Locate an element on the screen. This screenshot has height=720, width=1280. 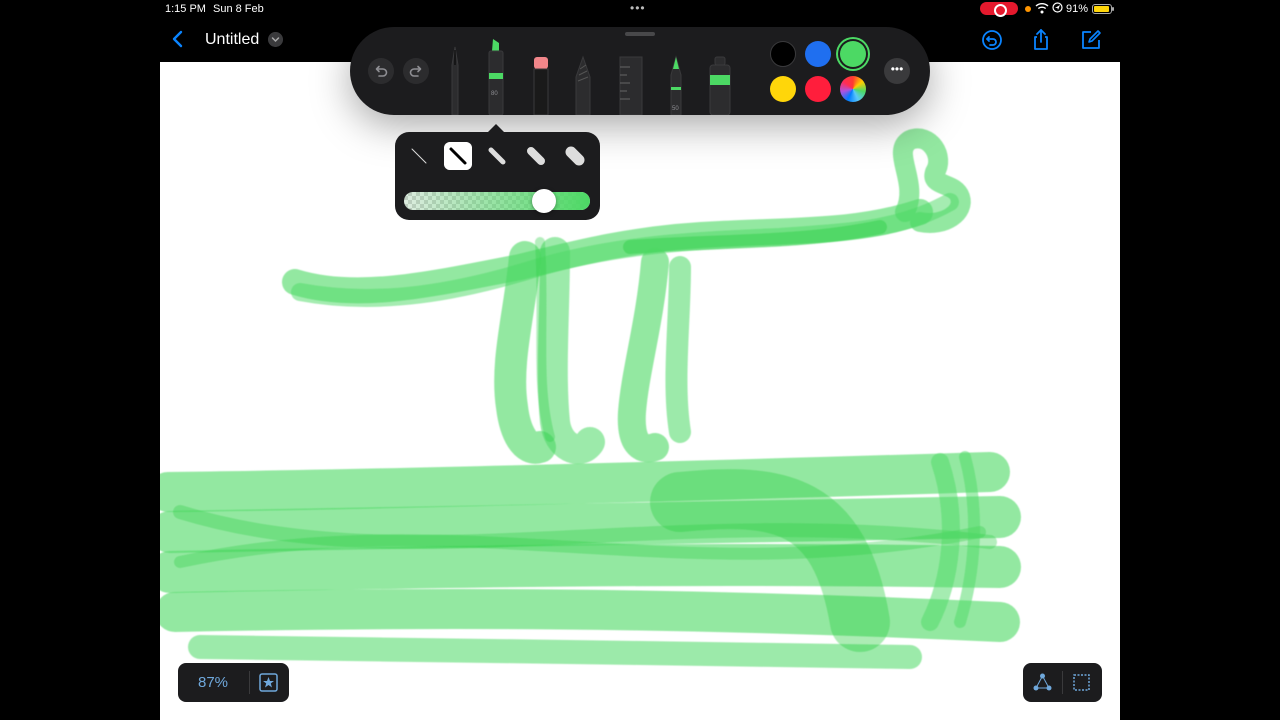
letterbox-left is located at coordinates (80, 360).